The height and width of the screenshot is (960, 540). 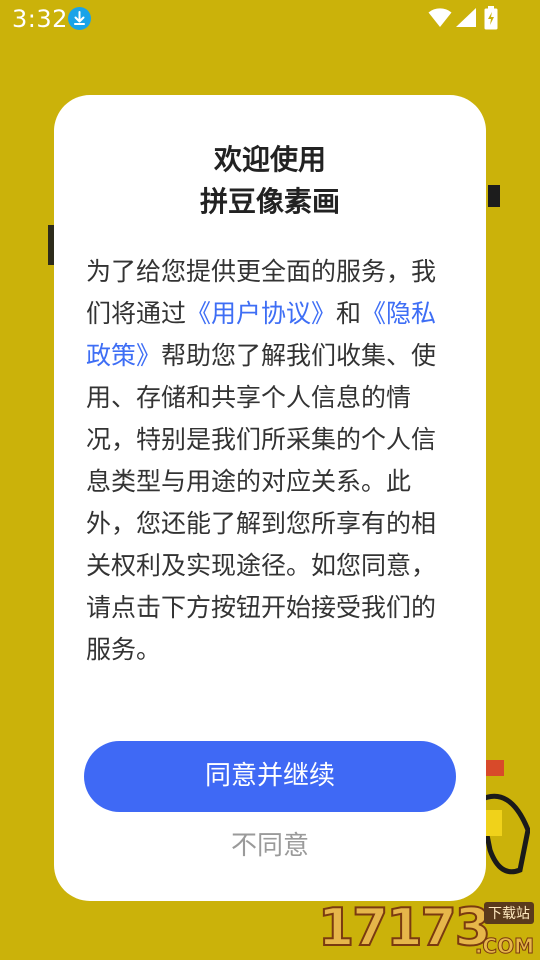 What do you see at coordinates (269, 159) in the screenshot?
I see `dialog-title-line1: 欢迎使用` at bounding box center [269, 159].